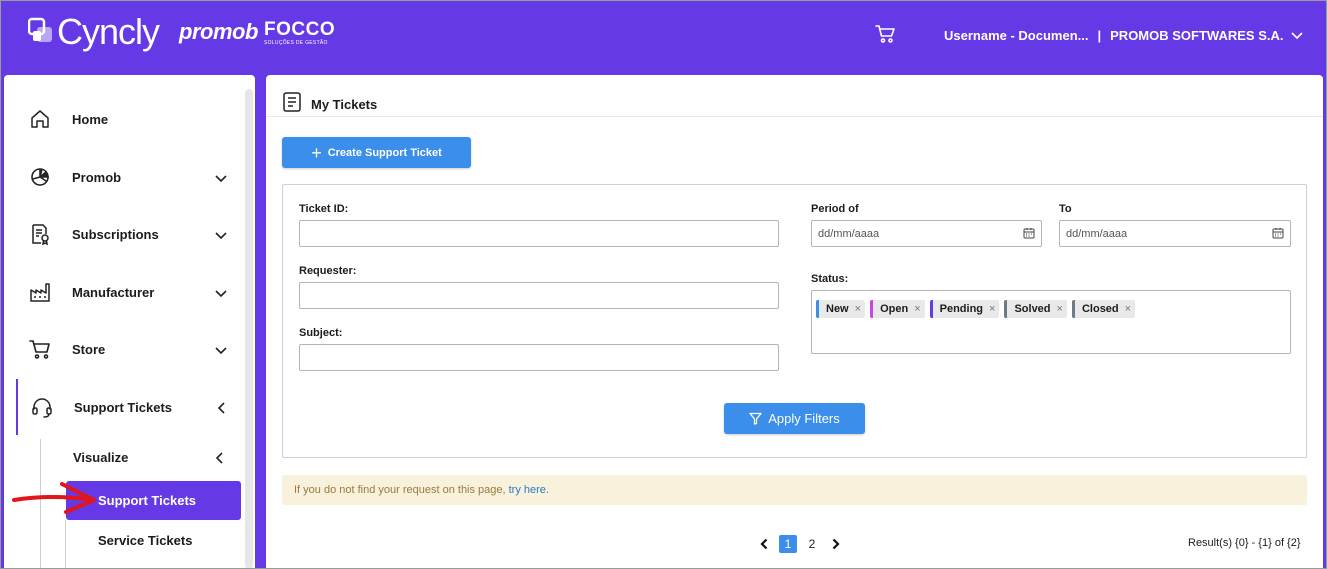 The height and width of the screenshot is (569, 1327). I want to click on period-from-date-input: dd/mm/aaaa, so click(926, 233).